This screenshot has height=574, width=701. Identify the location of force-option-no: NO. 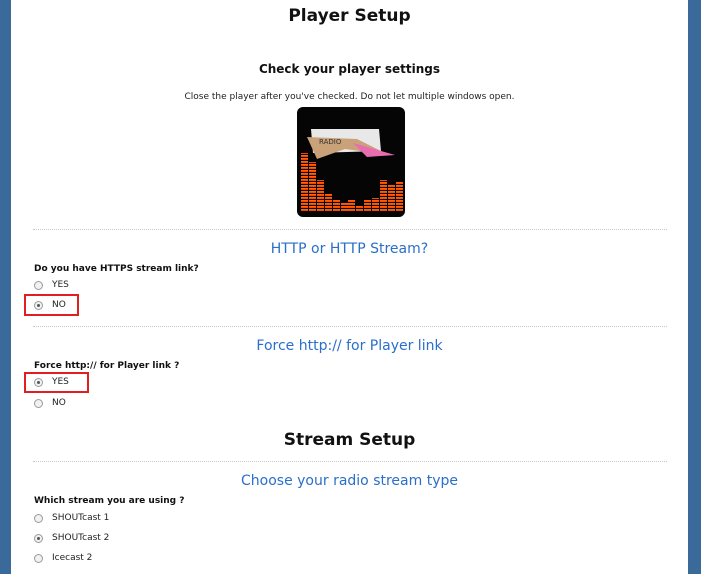
(50, 403).